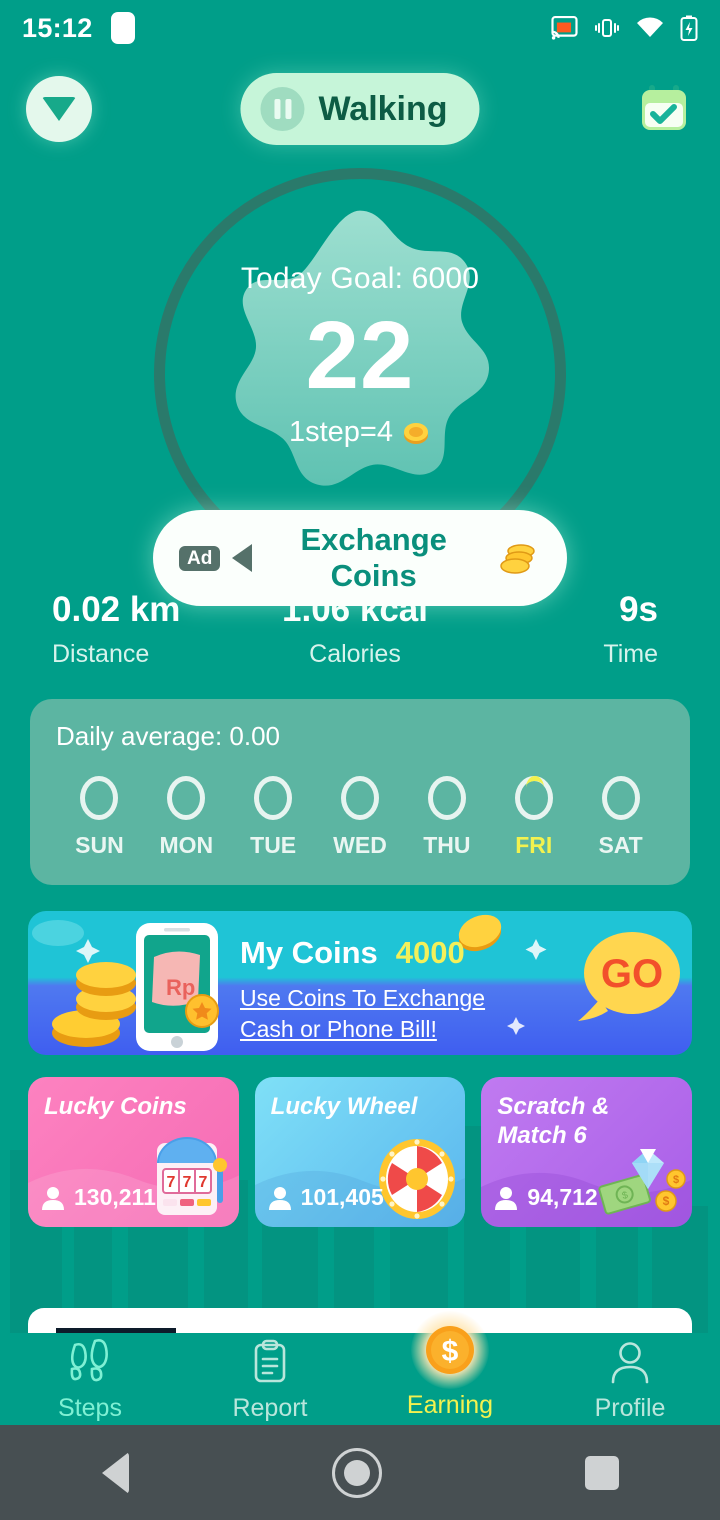  I want to click on game-players: 94,712, so click(546, 1197).